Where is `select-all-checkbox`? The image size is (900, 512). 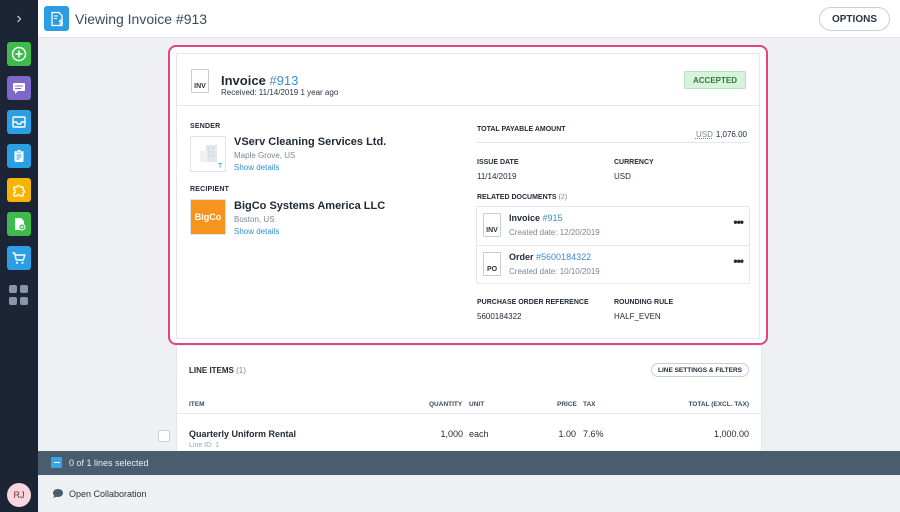
select-all-checkbox is located at coordinates (56, 462).